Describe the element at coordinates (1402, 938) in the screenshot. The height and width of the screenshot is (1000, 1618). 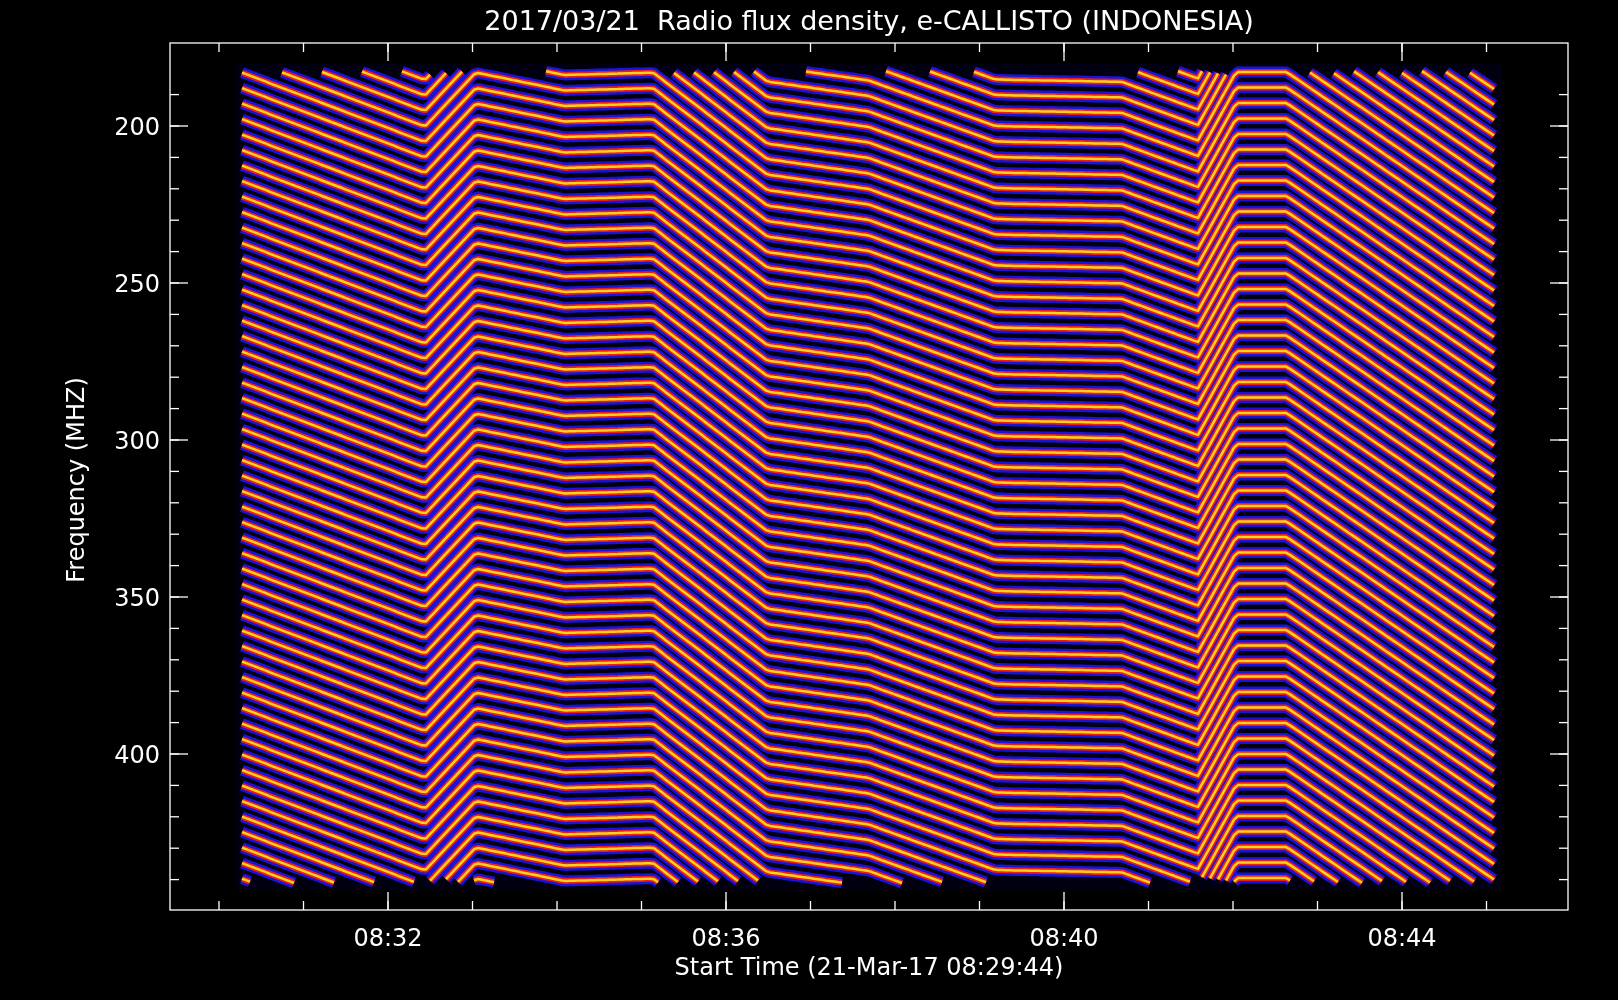
I see `x-tick-label: 08:44` at that location.